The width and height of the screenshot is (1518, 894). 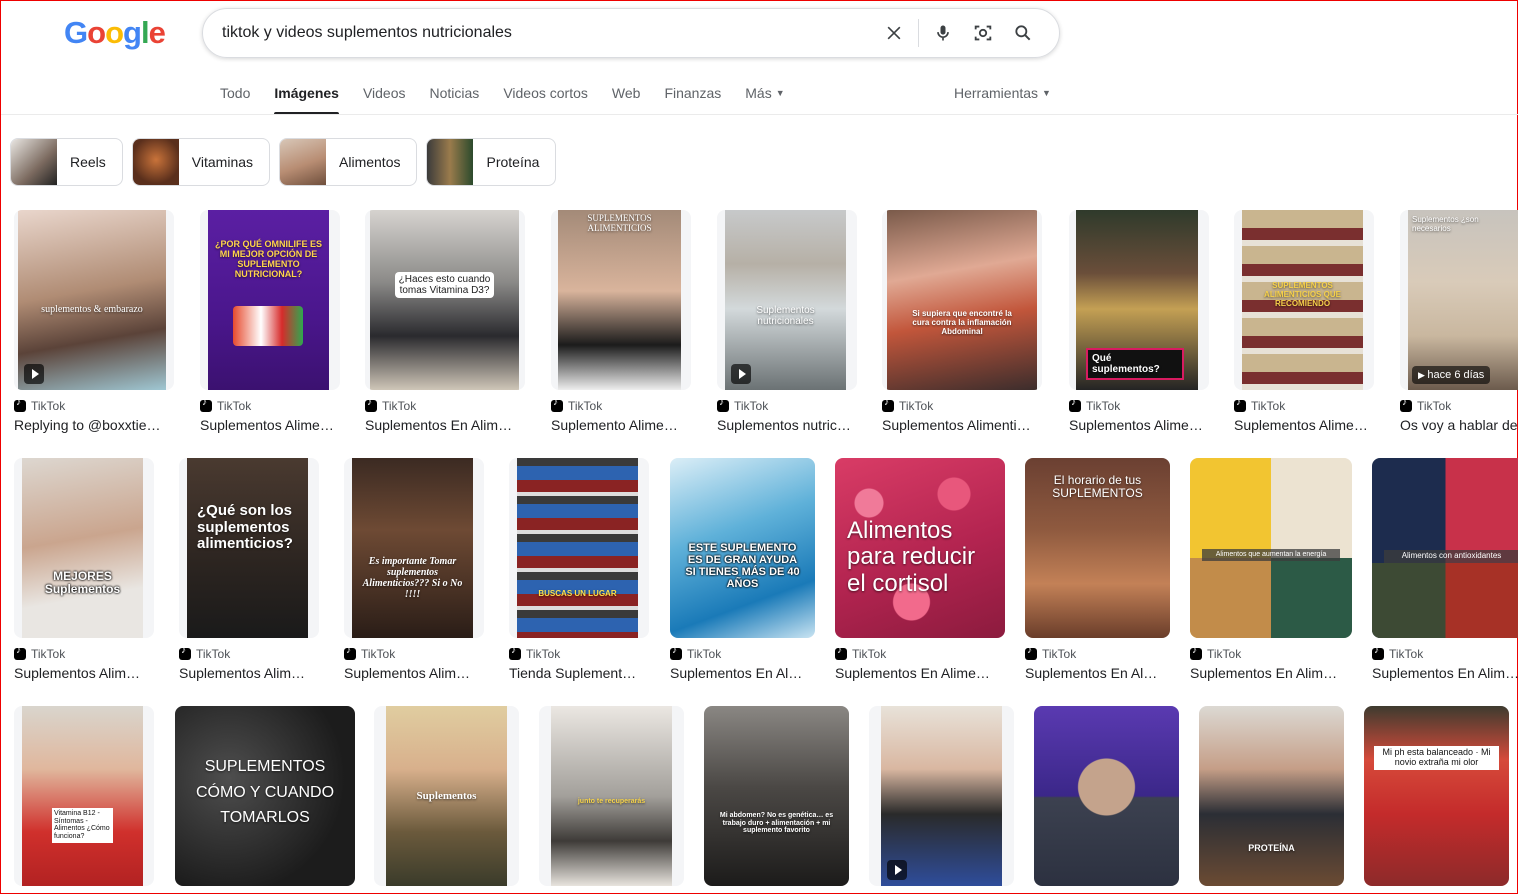 What do you see at coordinates (384, 98) in the screenshot?
I see `tab-videos: Videos` at bounding box center [384, 98].